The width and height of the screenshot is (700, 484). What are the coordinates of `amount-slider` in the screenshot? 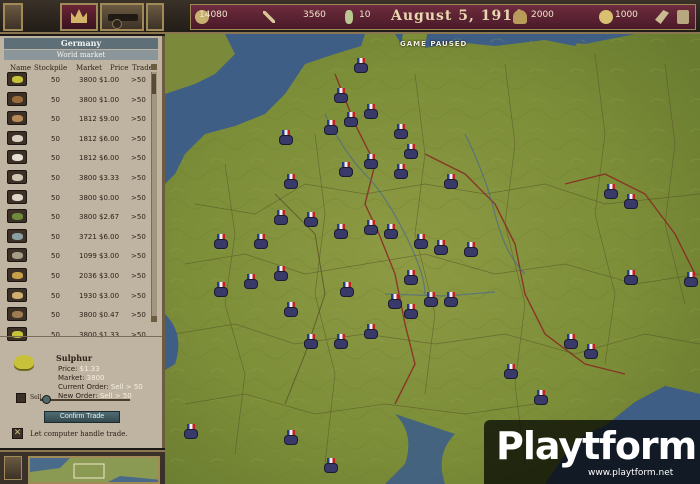 It's located at (85, 400).